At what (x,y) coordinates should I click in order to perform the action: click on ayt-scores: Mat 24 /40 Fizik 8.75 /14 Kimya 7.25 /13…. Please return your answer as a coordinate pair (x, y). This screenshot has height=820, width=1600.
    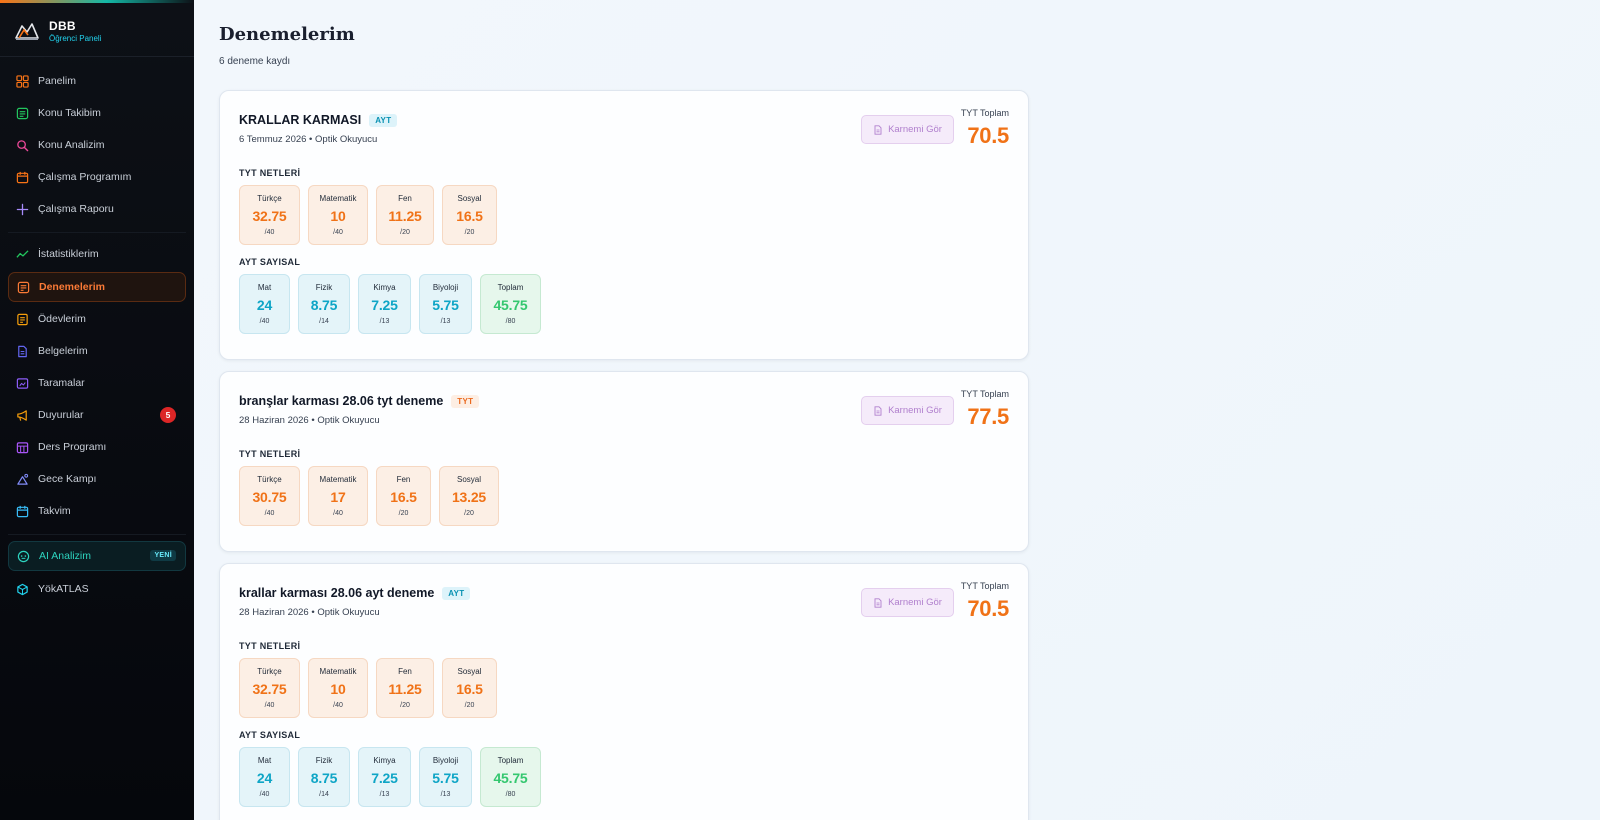
    Looking at the image, I should click on (390, 304).